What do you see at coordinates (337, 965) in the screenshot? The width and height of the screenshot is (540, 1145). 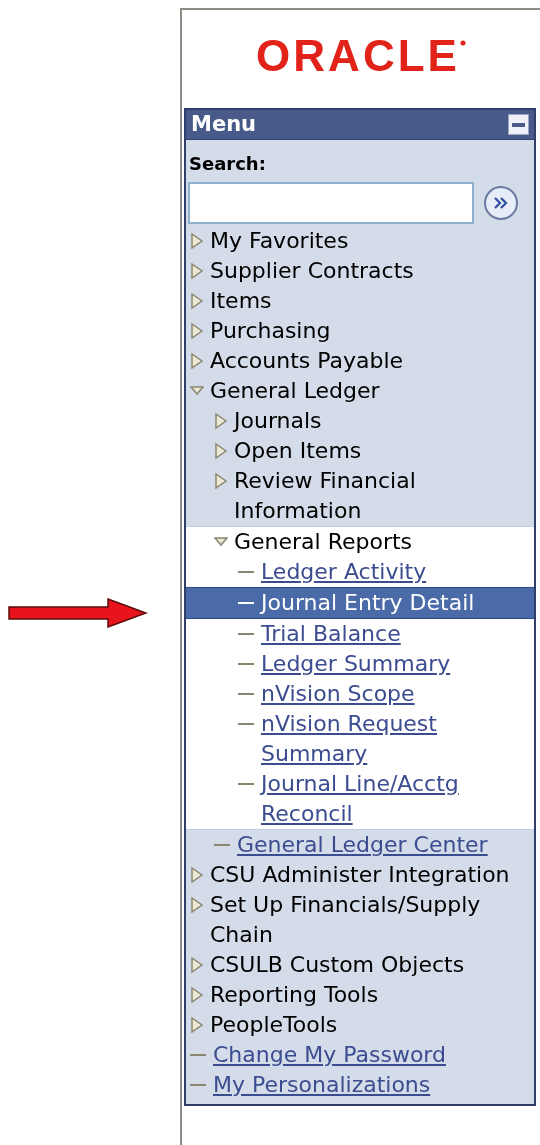 I see `menu-folder: CSULB Custom Objects` at bounding box center [337, 965].